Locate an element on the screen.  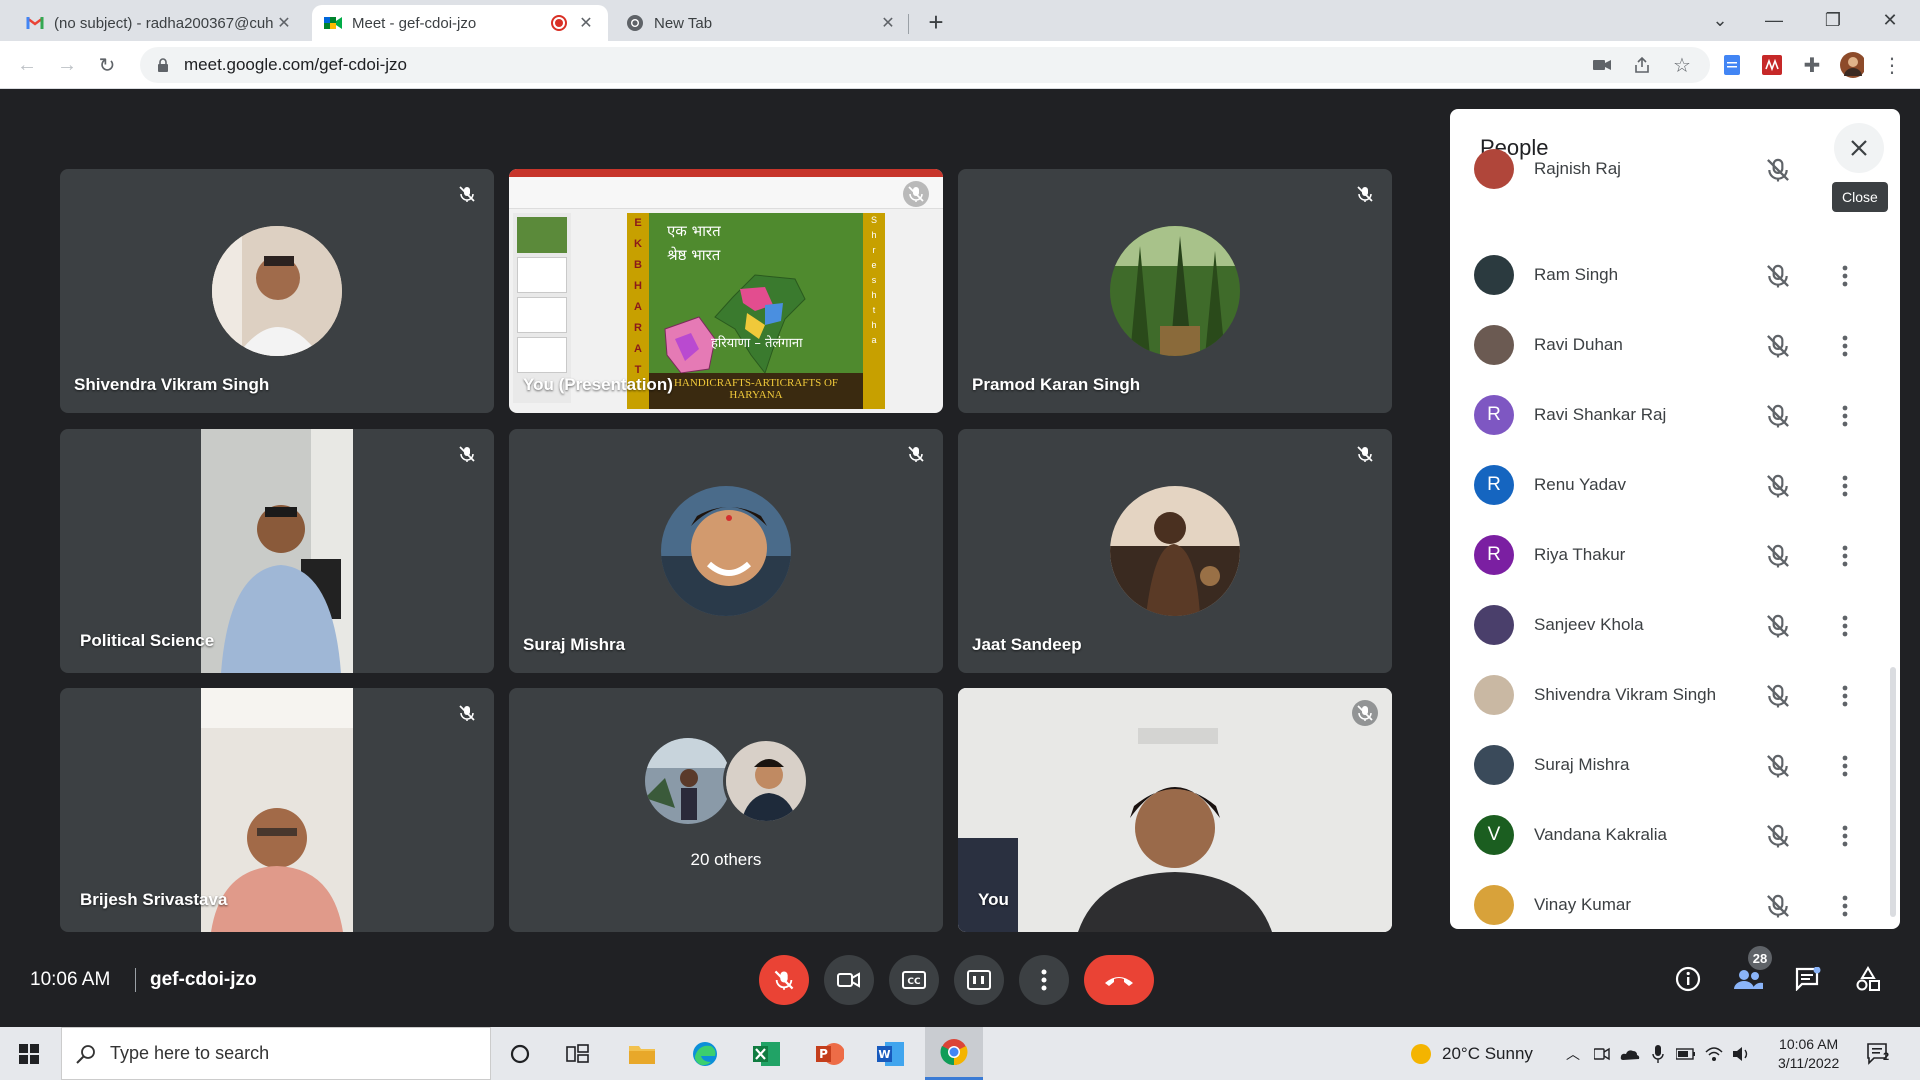
participant-row: Suraj Mishra is located at coordinates (1675, 763).